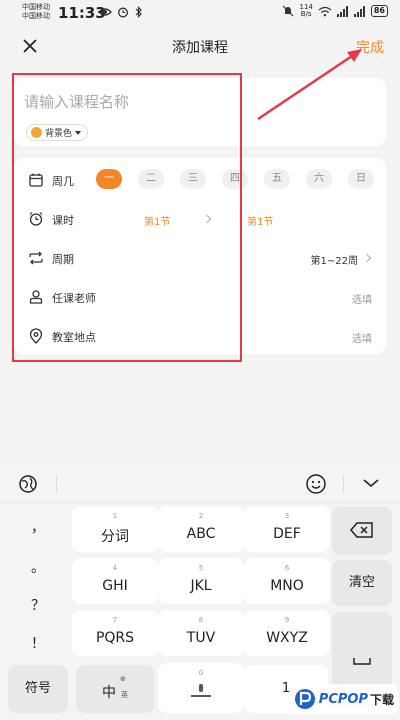  What do you see at coordinates (36, 219) in the screenshot?
I see `clock-icon` at bounding box center [36, 219].